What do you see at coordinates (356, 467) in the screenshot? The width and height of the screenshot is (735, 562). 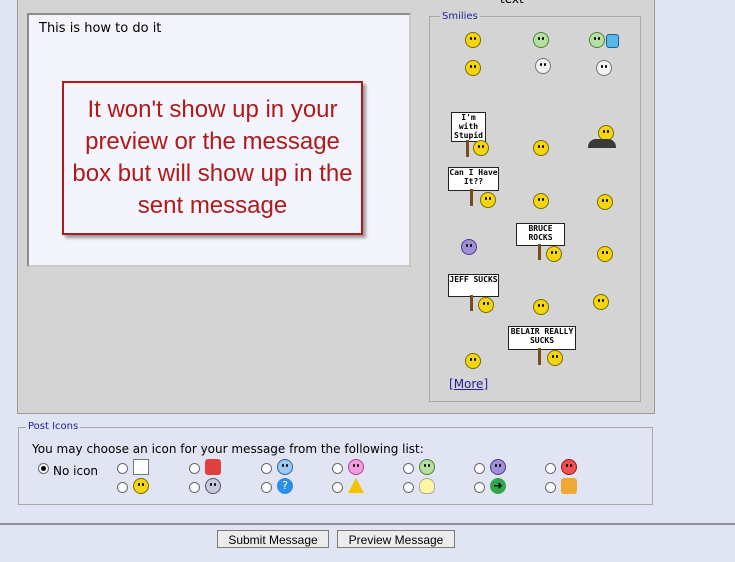 I see `kiss-icon` at bounding box center [356, 467].